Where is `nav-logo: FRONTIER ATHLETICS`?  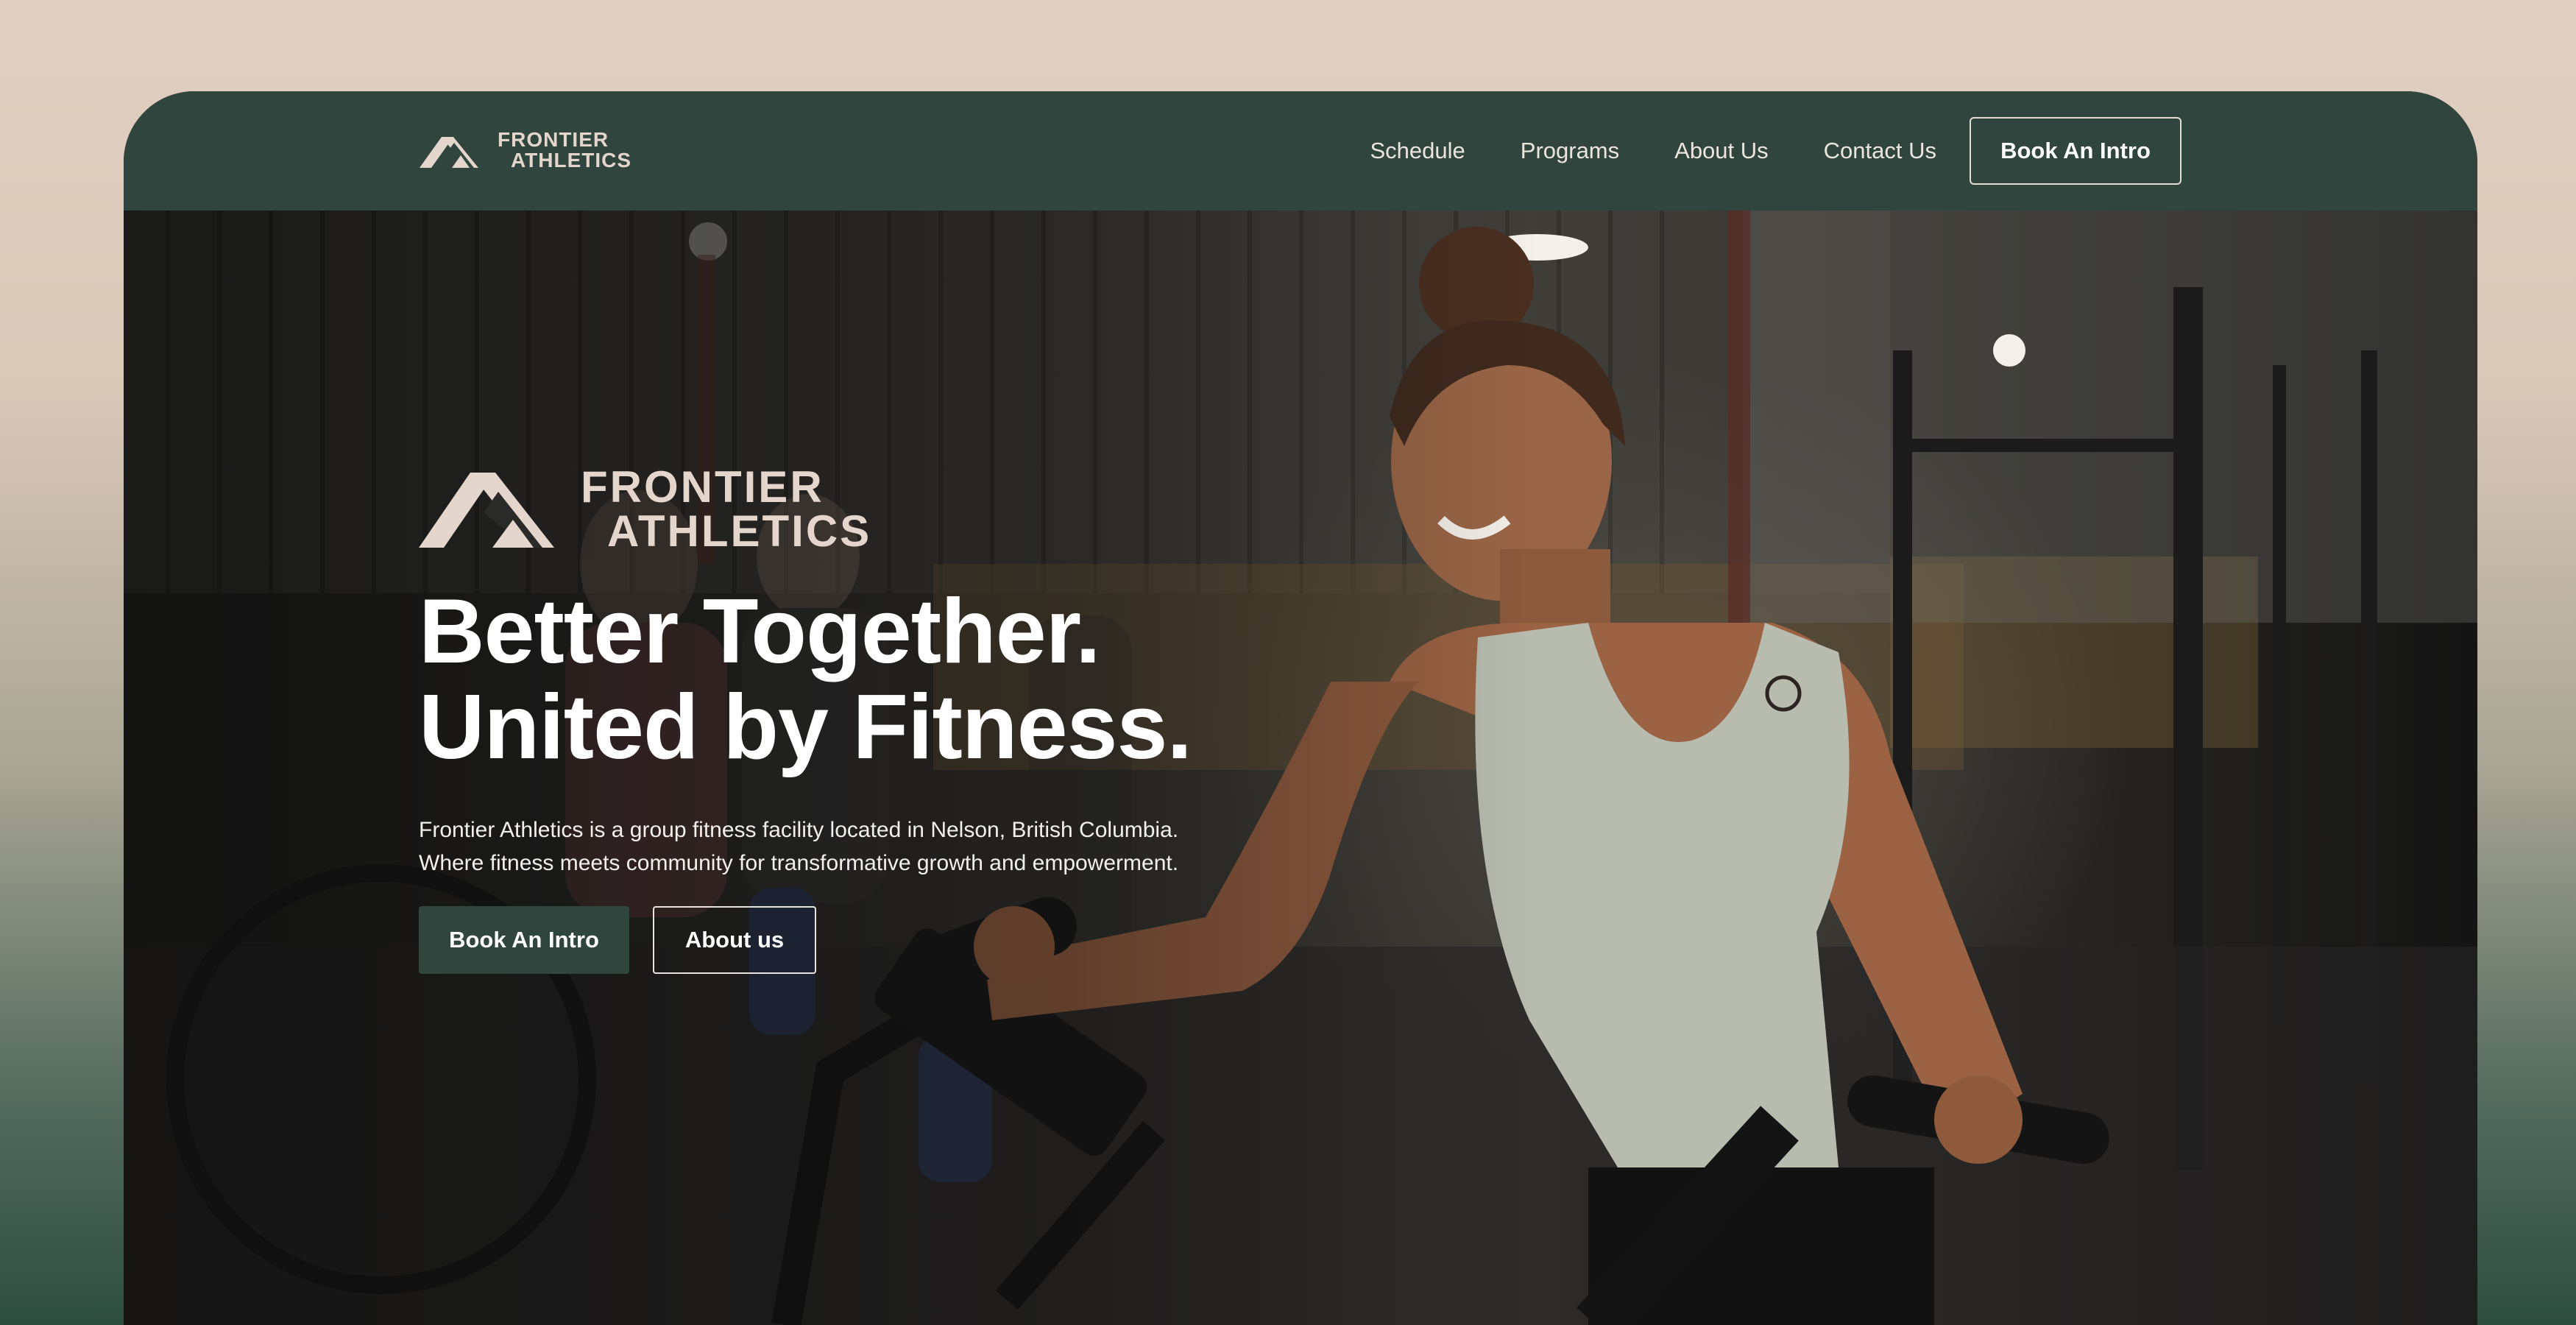 nav-logo: FRONTIER ATHLETICS is located at coordinates (528, 150).